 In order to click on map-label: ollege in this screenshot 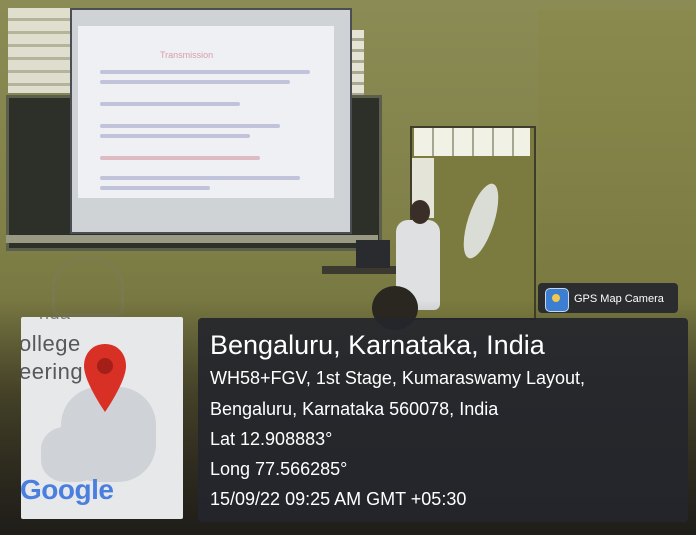, I will do `click(51, 343)`.